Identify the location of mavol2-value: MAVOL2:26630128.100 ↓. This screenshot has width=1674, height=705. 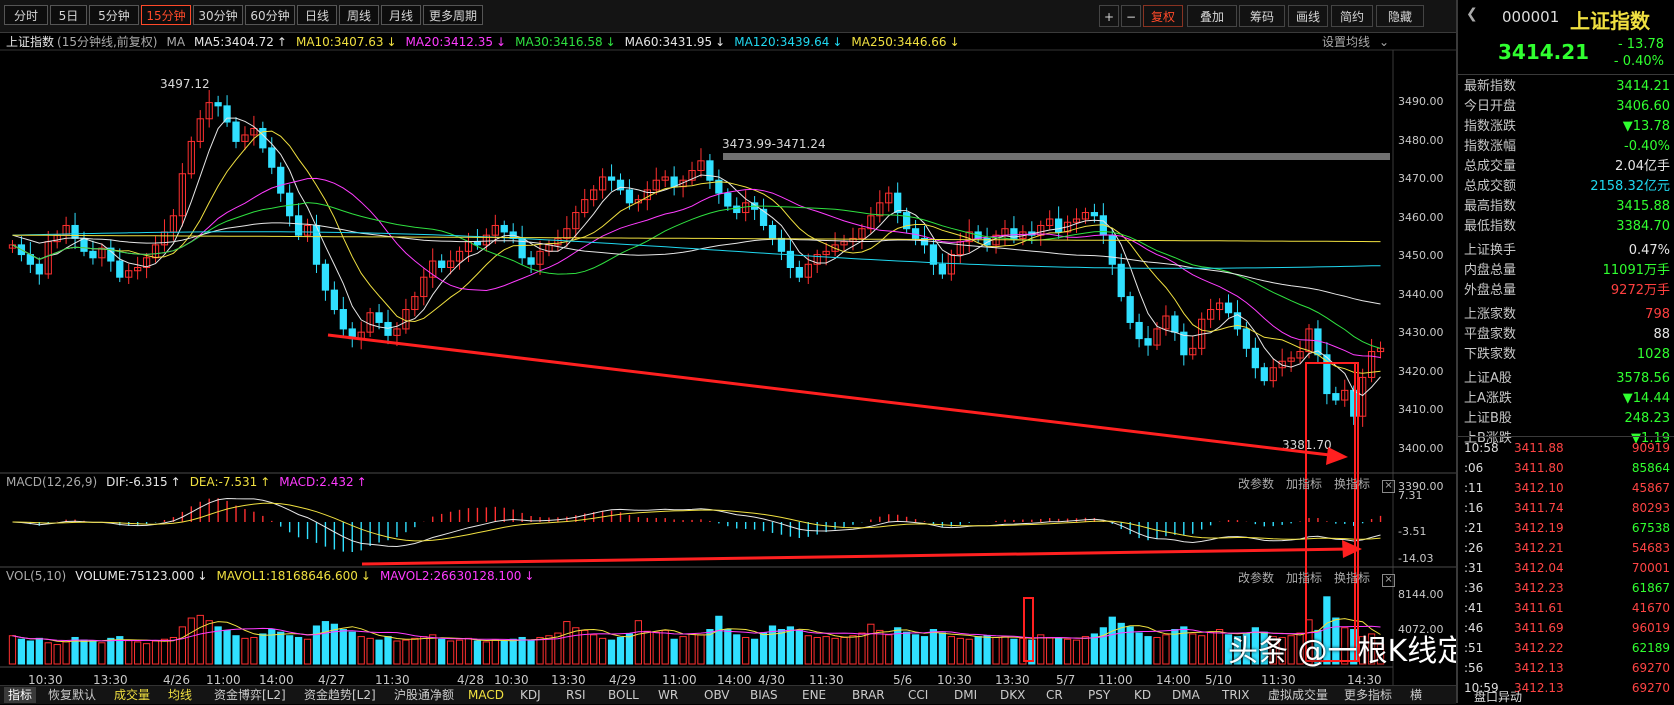
(457, 576).